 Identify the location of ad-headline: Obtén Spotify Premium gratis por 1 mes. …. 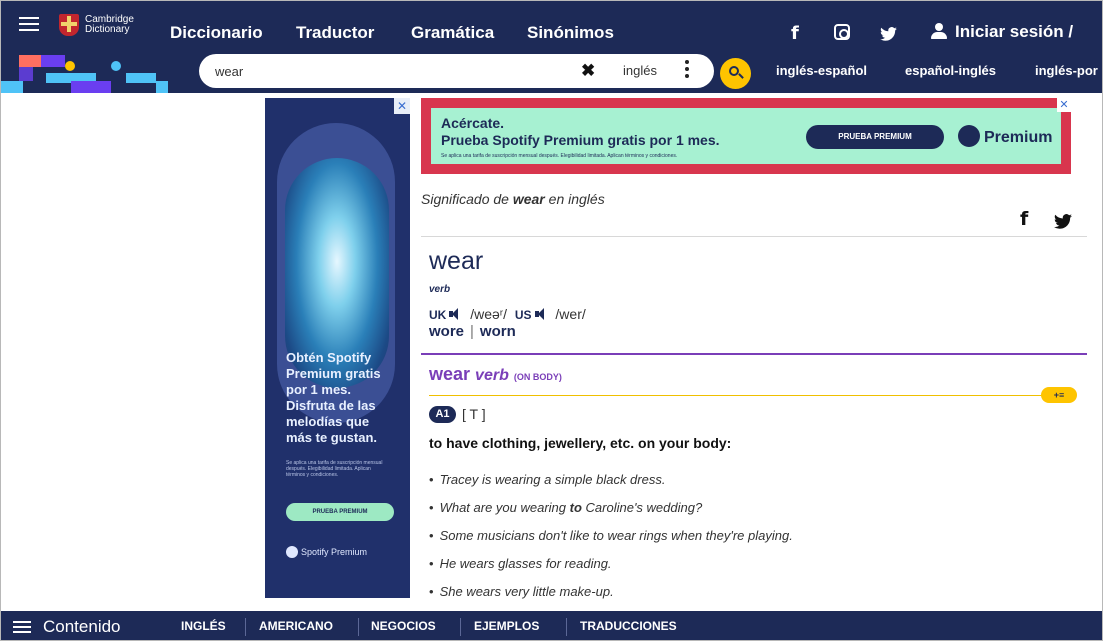
(333, 397).